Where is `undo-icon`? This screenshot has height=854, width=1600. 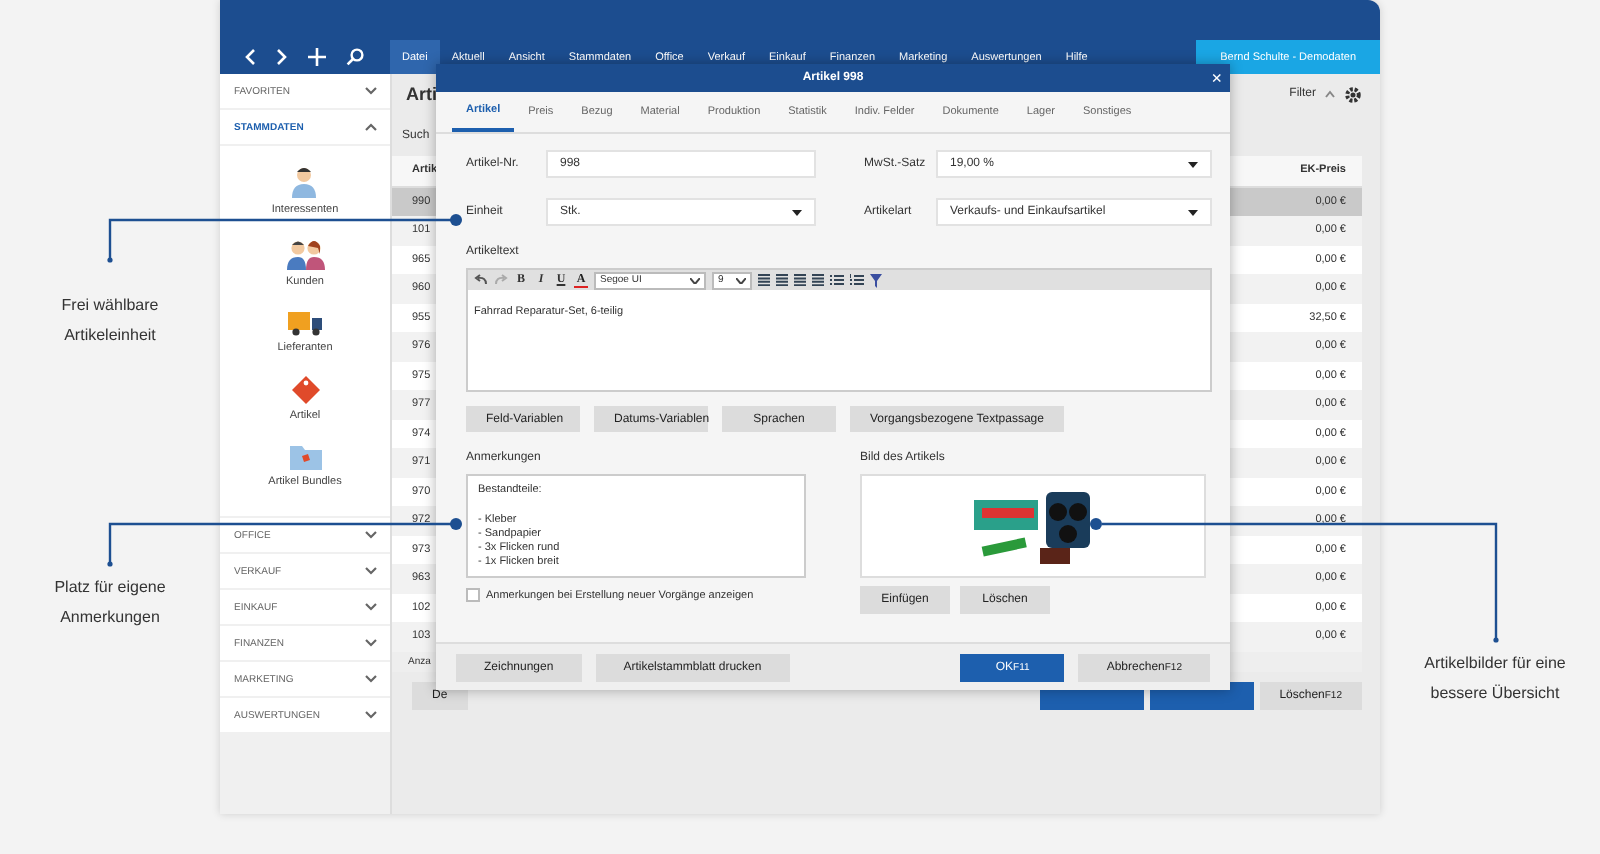
undo-icon is located at coordinates (481, 280).